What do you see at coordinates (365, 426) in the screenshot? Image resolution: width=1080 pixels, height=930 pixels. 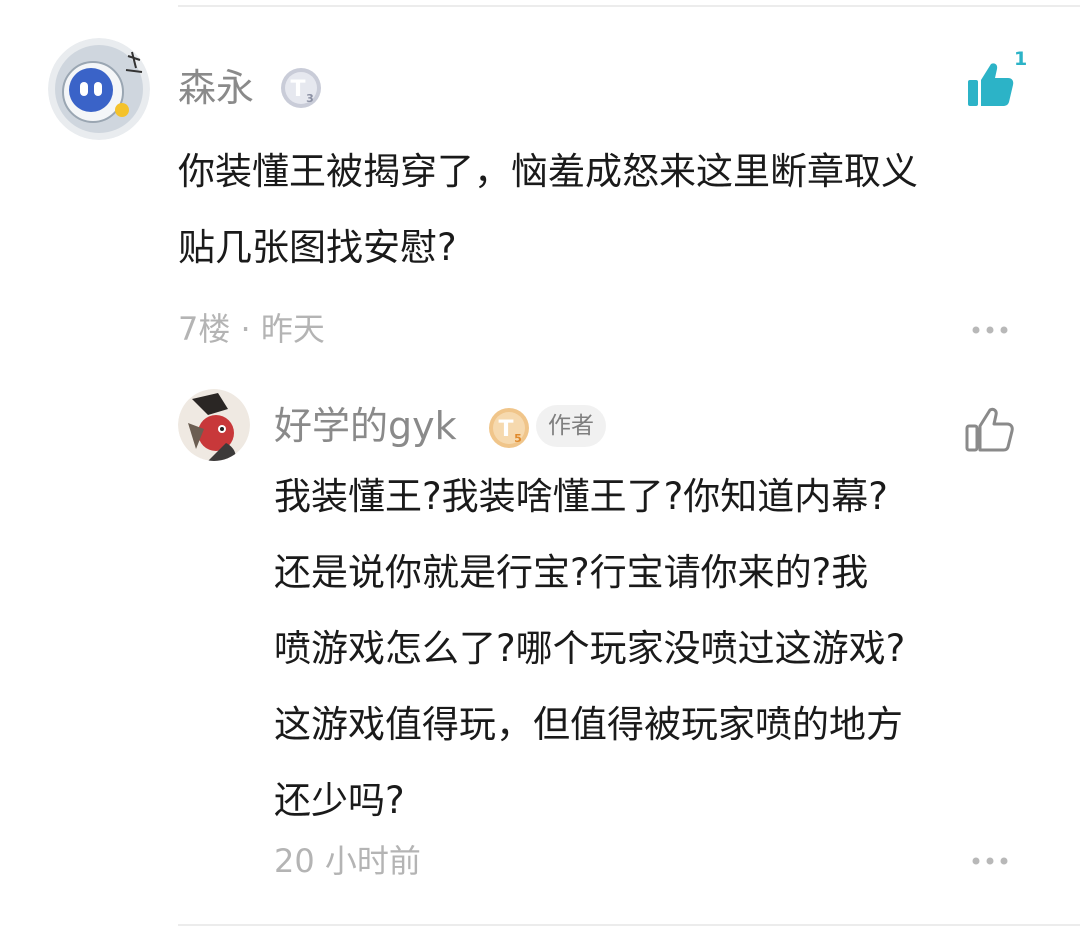 I see `reply-author-name: 好学的gyk` at bounding box center [365, 426].